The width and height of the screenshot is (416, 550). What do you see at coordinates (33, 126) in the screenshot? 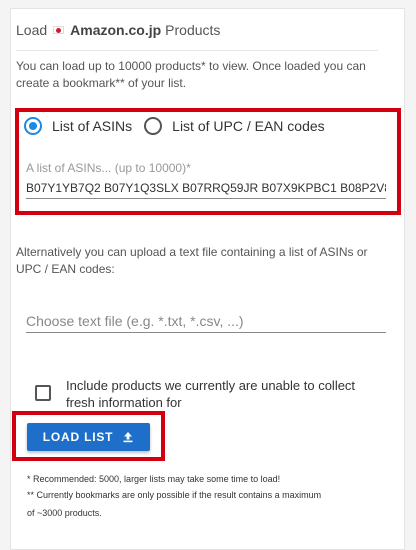
I see `radio-list-of-asins` at bounding box center [33, 126].